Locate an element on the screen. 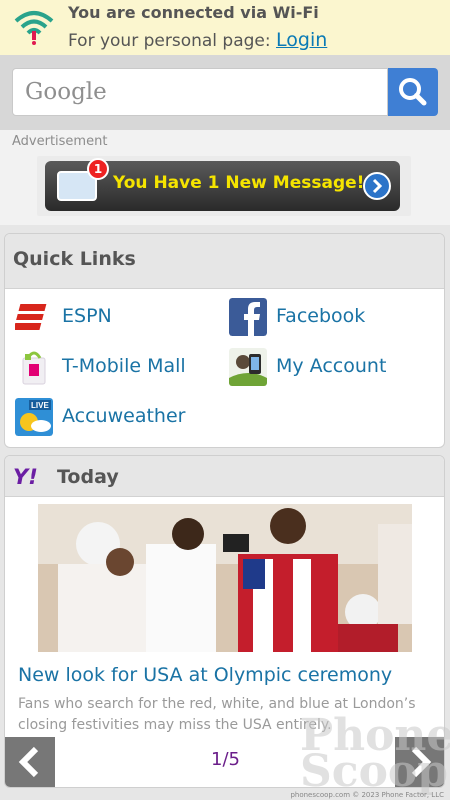 The width and height of the screenshot is (450, 800). weather-icon: LIVE is located at coordinates (34, 417).